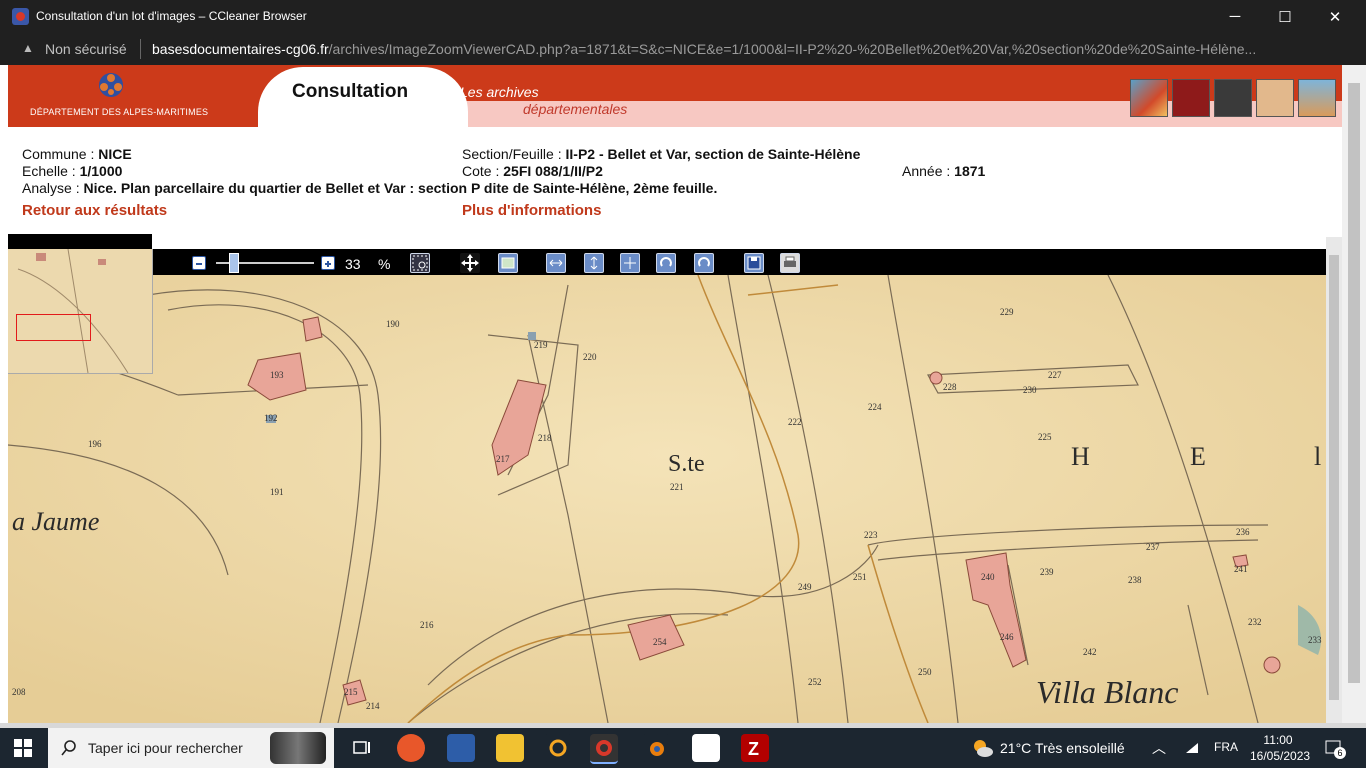  I want to click on filezilla-glyph: Z, so click(753, 749).